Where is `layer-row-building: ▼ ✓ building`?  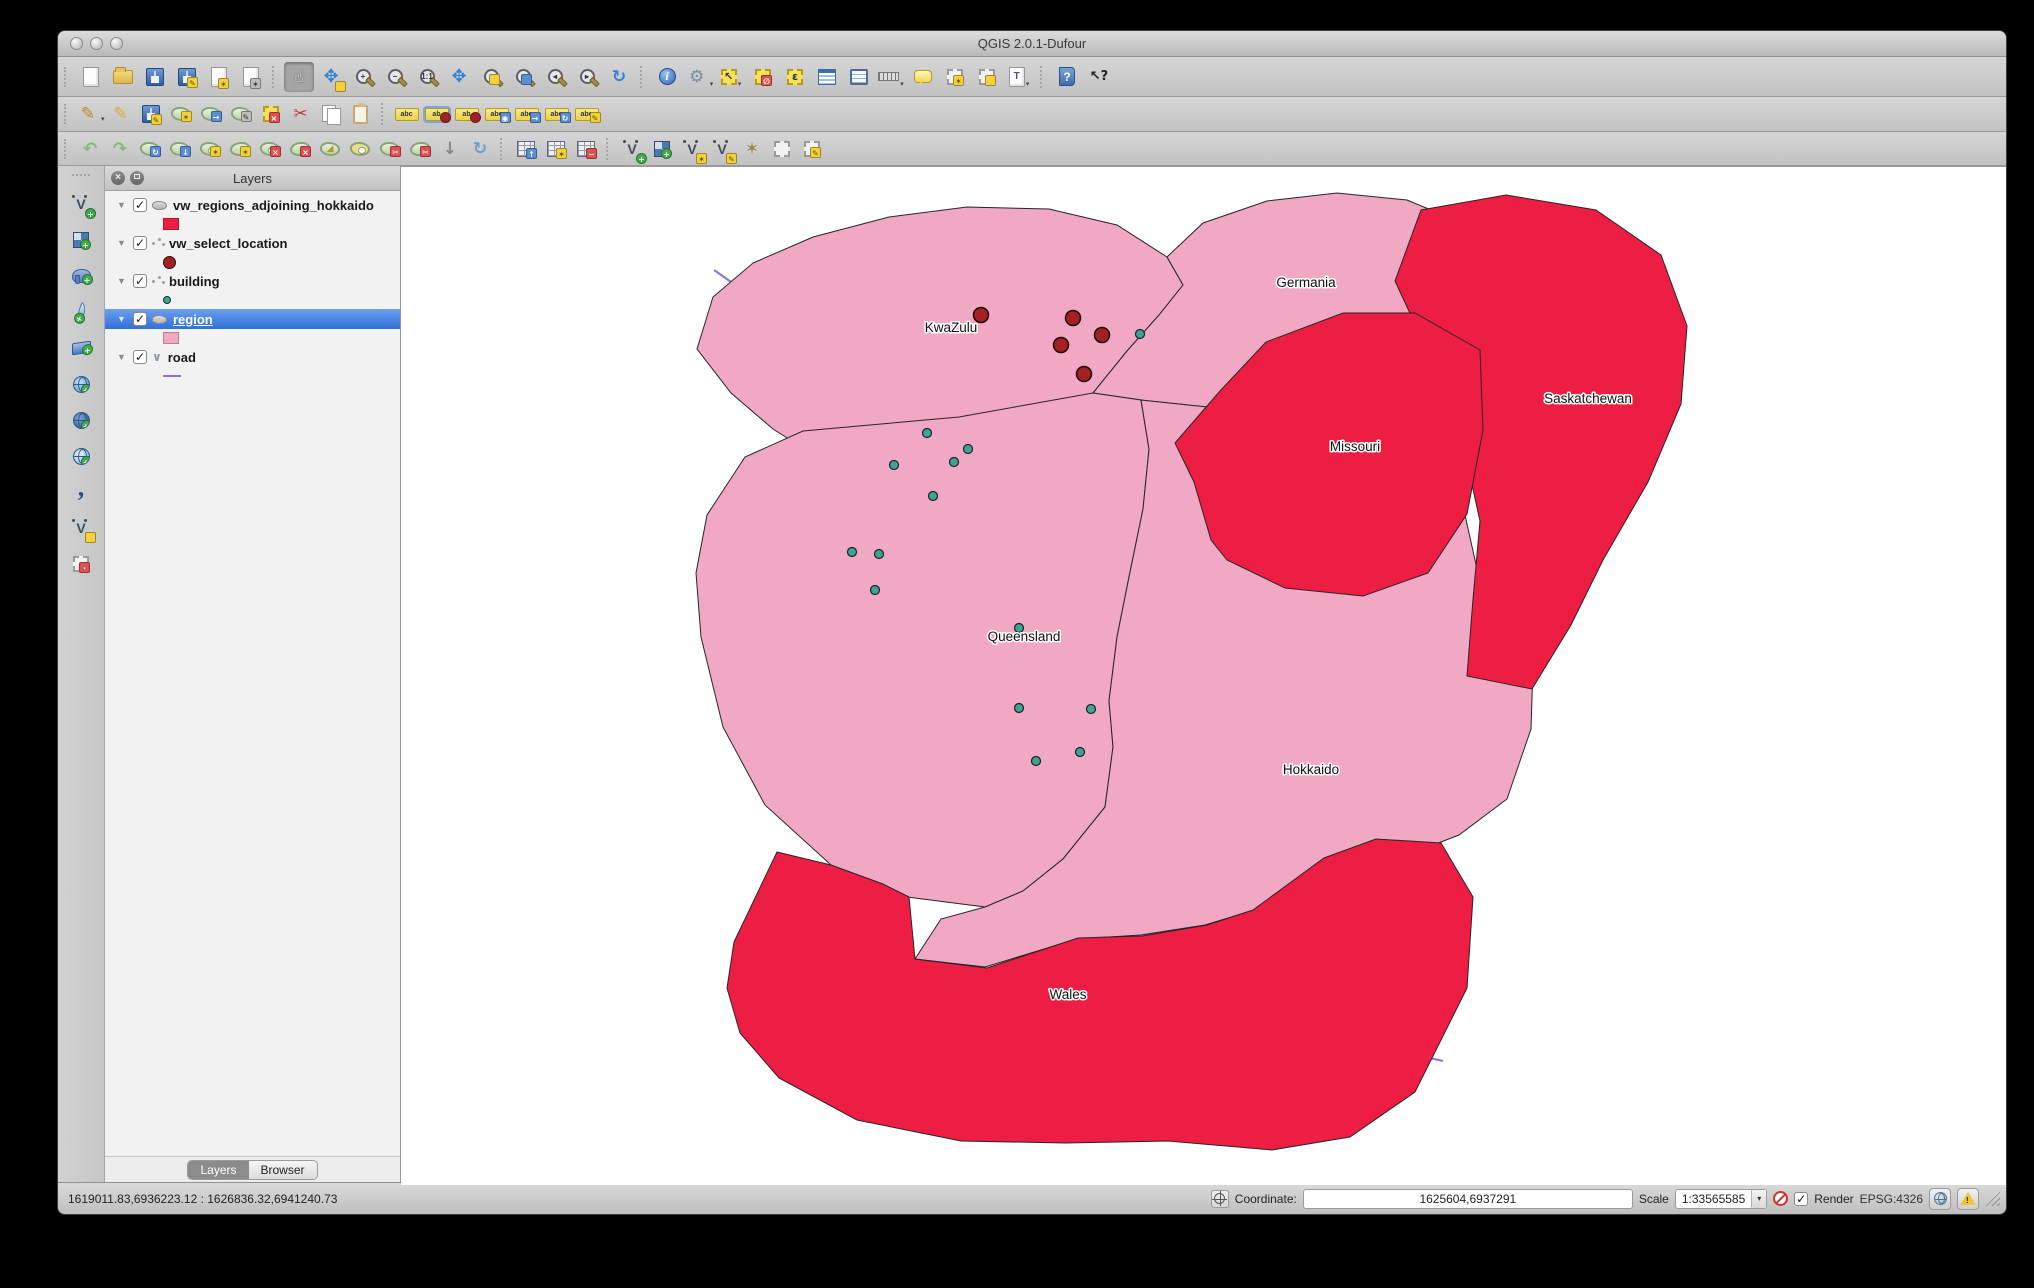
layer-row-building: ▼ ✓ building is located at coordinates (252, 281).